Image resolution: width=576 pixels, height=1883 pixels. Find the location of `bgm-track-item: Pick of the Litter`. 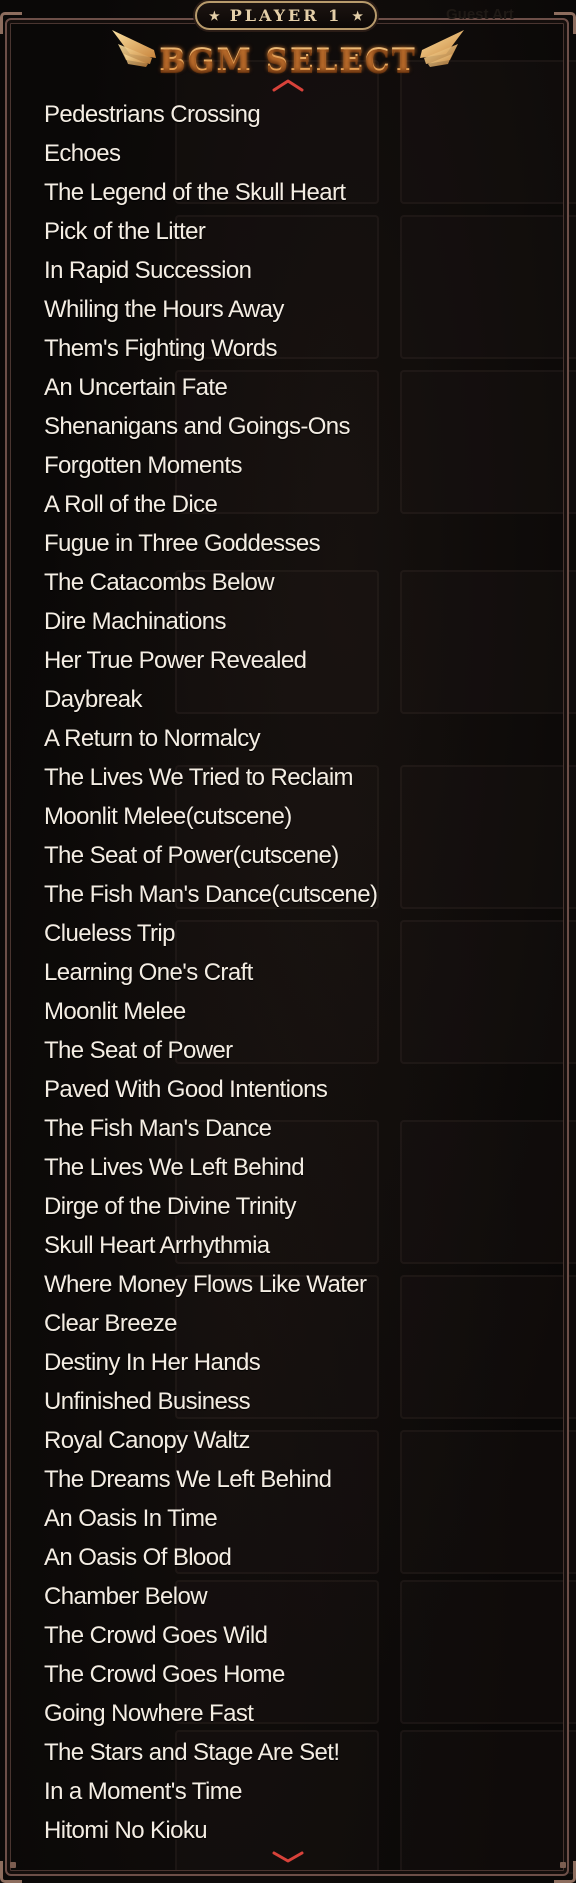

bgm-track-item: Pick of the Litter is located at coordinates (210, 231).